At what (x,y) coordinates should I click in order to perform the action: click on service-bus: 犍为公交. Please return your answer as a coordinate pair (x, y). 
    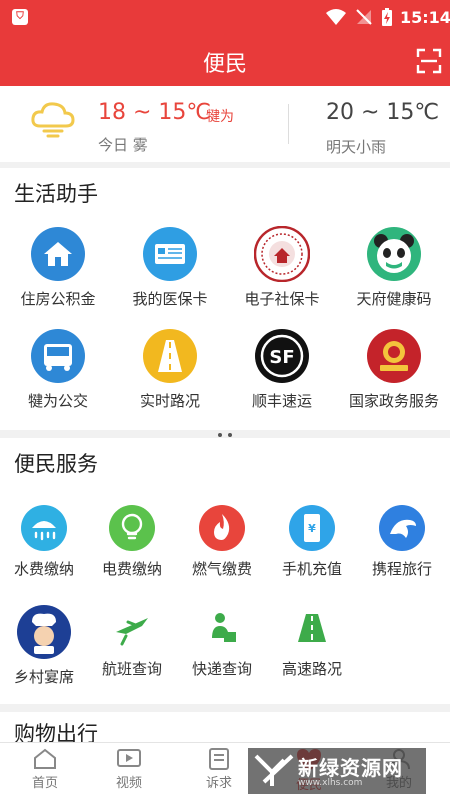
    Looking at the image, I should click on (58, 369).